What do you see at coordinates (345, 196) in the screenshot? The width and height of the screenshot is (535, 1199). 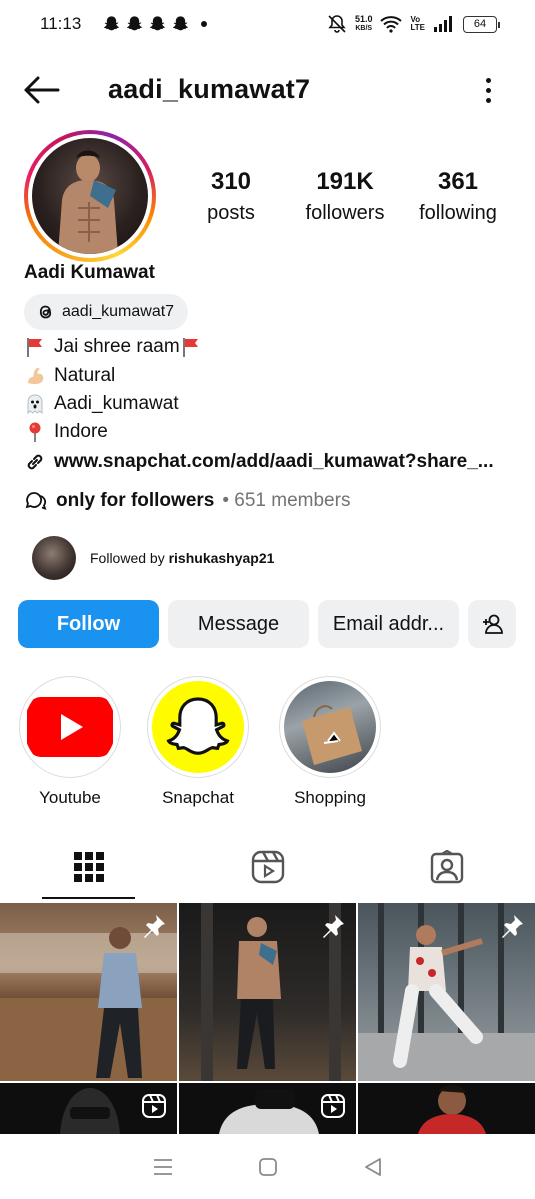 I see `followers-stat: 191K followers` at bounding box center [345, 196].